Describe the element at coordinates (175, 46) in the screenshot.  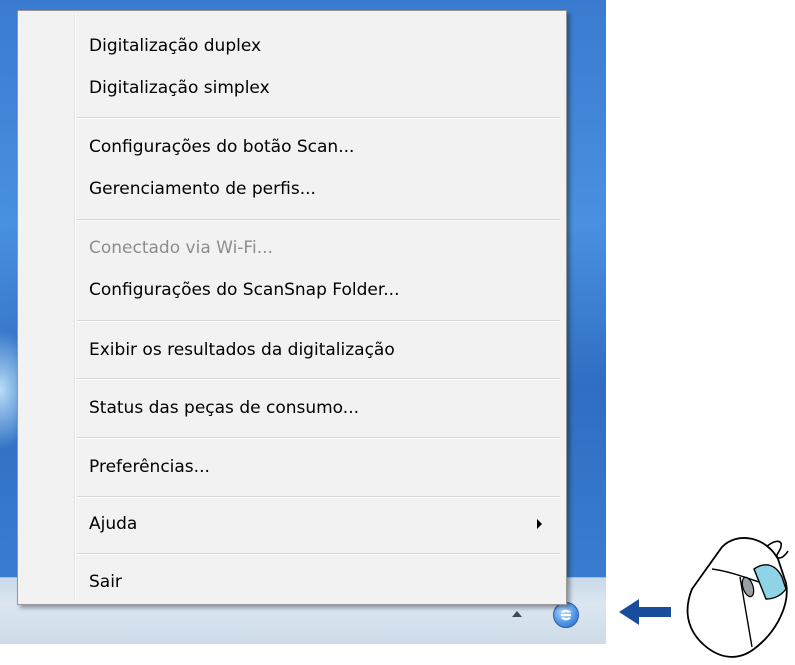
I see `menu-item-label: Digitalização duplex` at that location.